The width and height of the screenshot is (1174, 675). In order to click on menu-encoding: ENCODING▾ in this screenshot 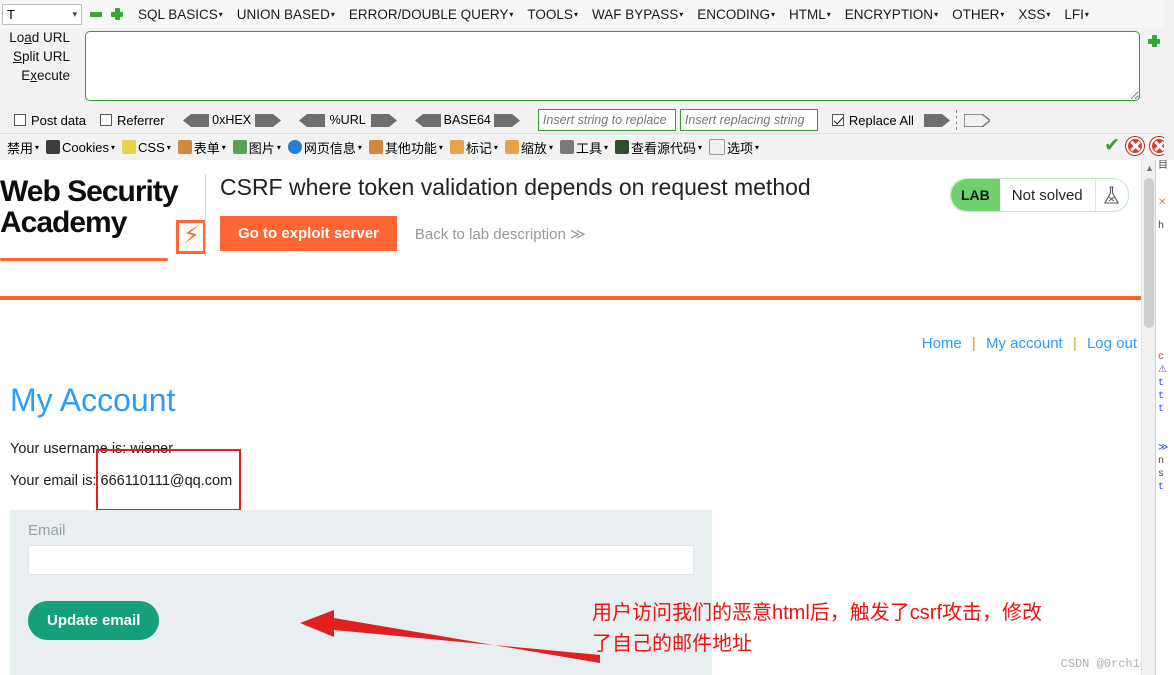, I will do `click(736, 14)`.